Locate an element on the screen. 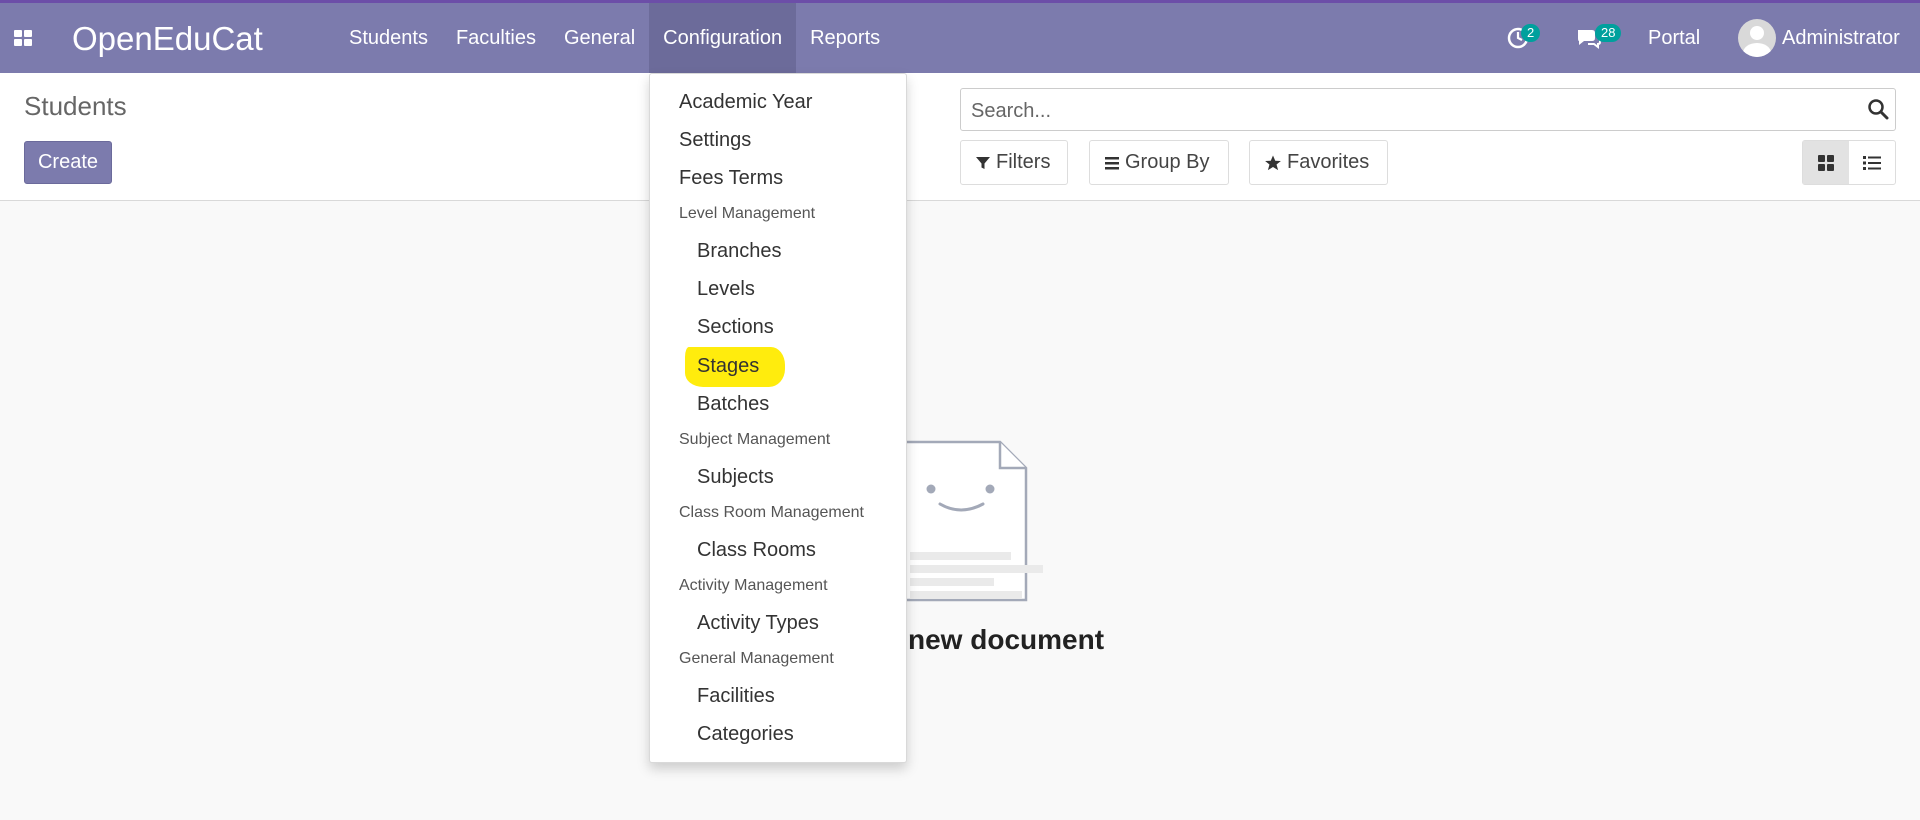 The height and width of the screenshot is (820, 1920). list-view-icon is located at coordinates (1872, 162).